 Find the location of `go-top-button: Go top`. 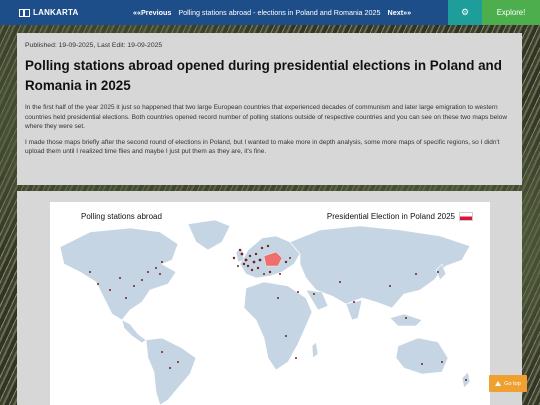

go-top-button: Go top is located at coordinates (508, 383).